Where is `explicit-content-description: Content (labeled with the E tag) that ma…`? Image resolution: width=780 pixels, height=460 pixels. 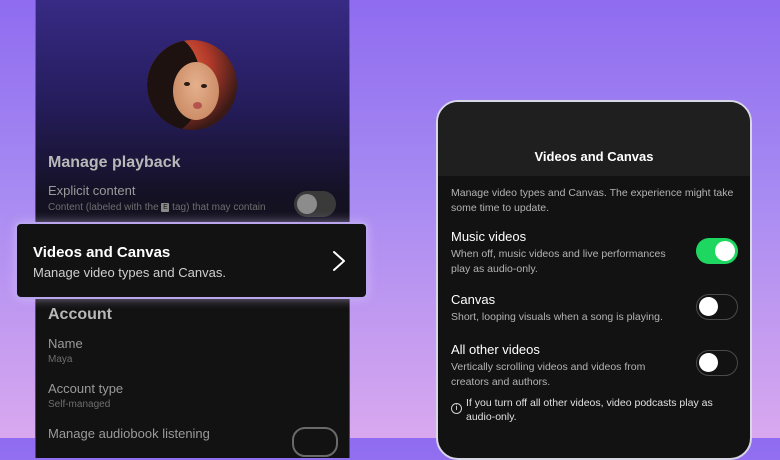
explicit-content-description: Content (labeled with the E tag) that ma… is located at coordinates (157, 207).